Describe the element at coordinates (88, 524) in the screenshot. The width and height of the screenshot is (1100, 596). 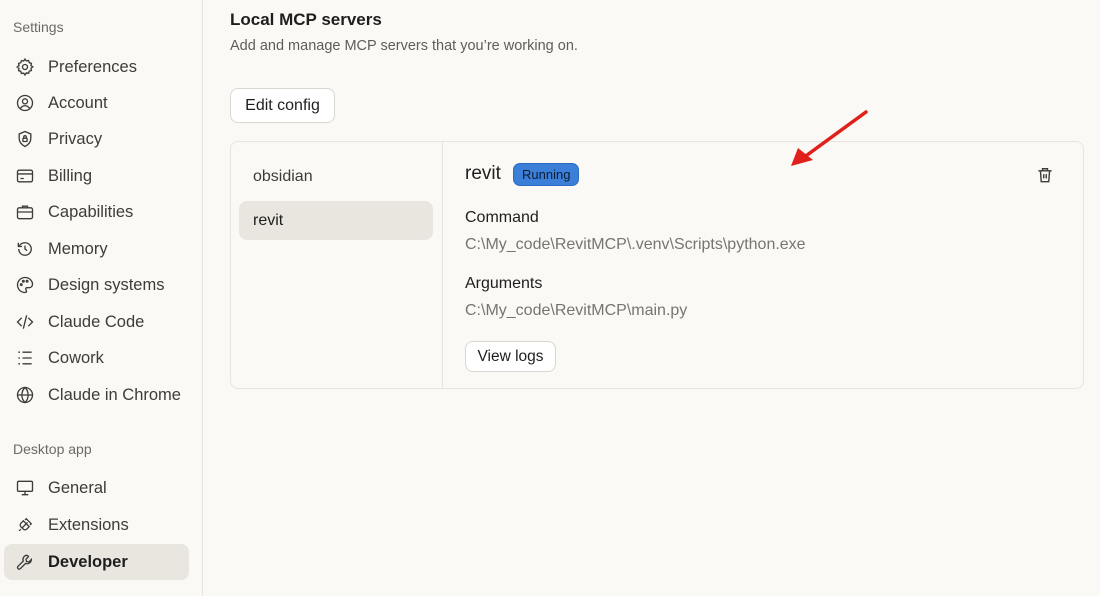
I see `sidebar-item-label: Extensions` at that location.